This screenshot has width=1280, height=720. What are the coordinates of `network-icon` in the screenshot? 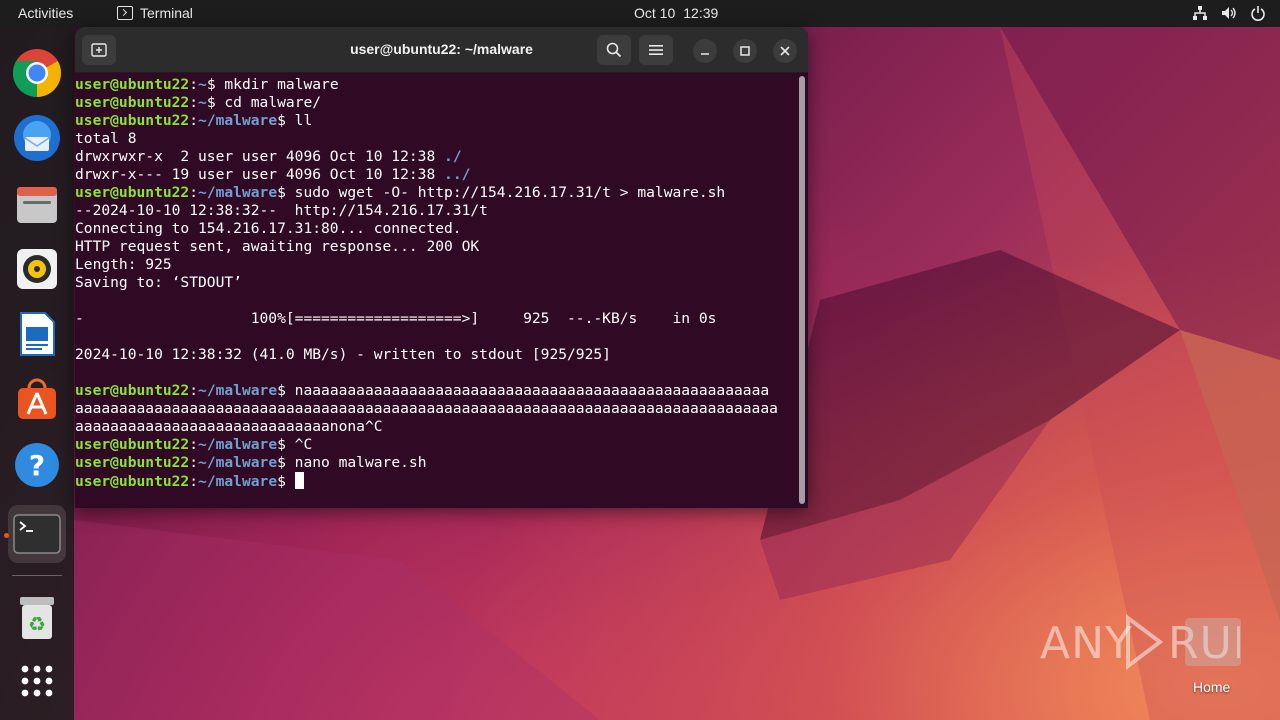 It's located at (1200, 13).